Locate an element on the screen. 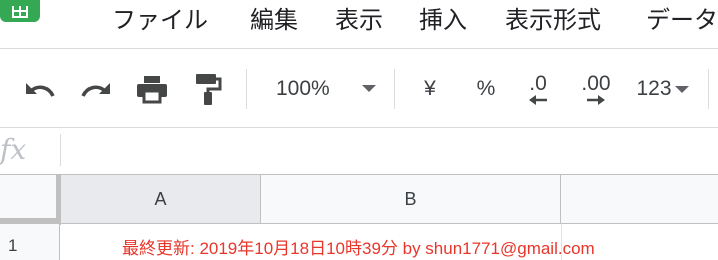 This screenshot has height=260, width=718. paint-format-icon is located at coordinates (209, 89).